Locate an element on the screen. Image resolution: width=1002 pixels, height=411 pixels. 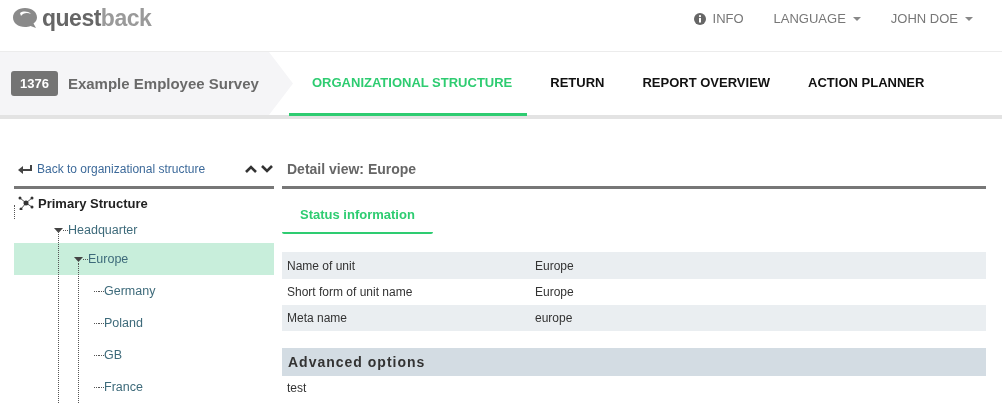
detail-title: Detail view: Europe is located at coordinates (634, 170).